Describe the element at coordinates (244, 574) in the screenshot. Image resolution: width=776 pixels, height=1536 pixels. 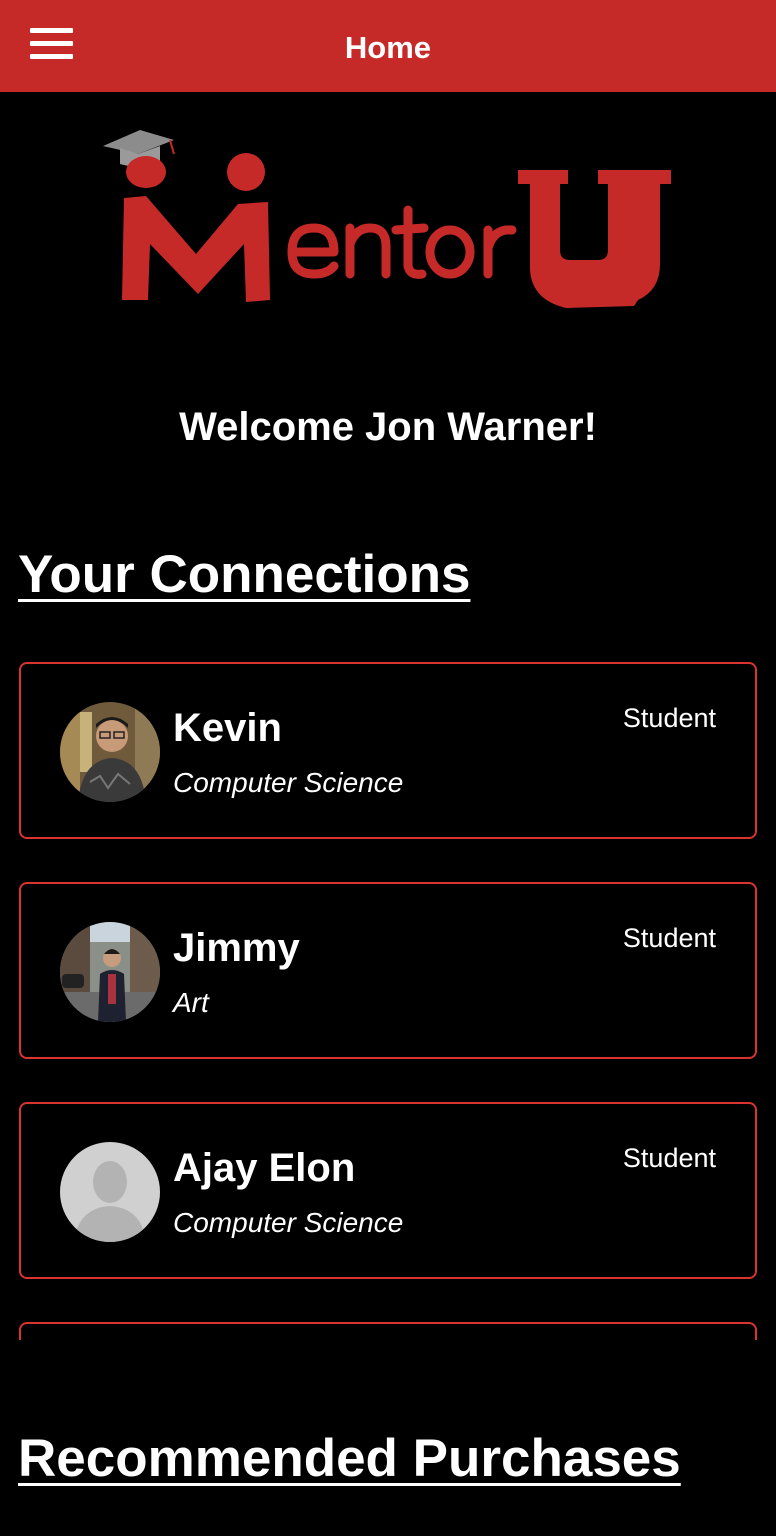
I see `connections-heading: Your Connections` at that location.